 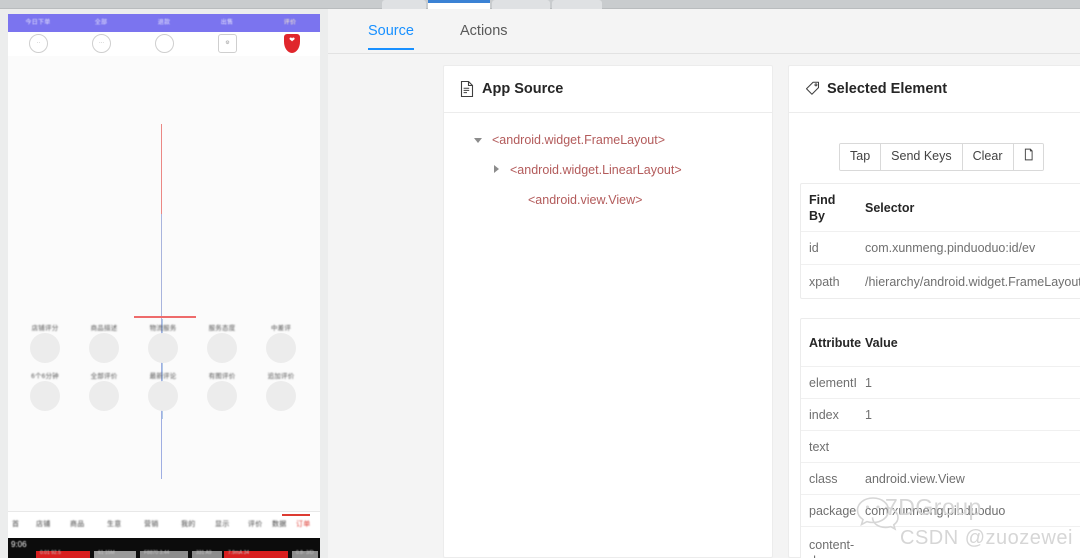 I want to click on bottom-nav-item: 首, so click(x=15, y=524).